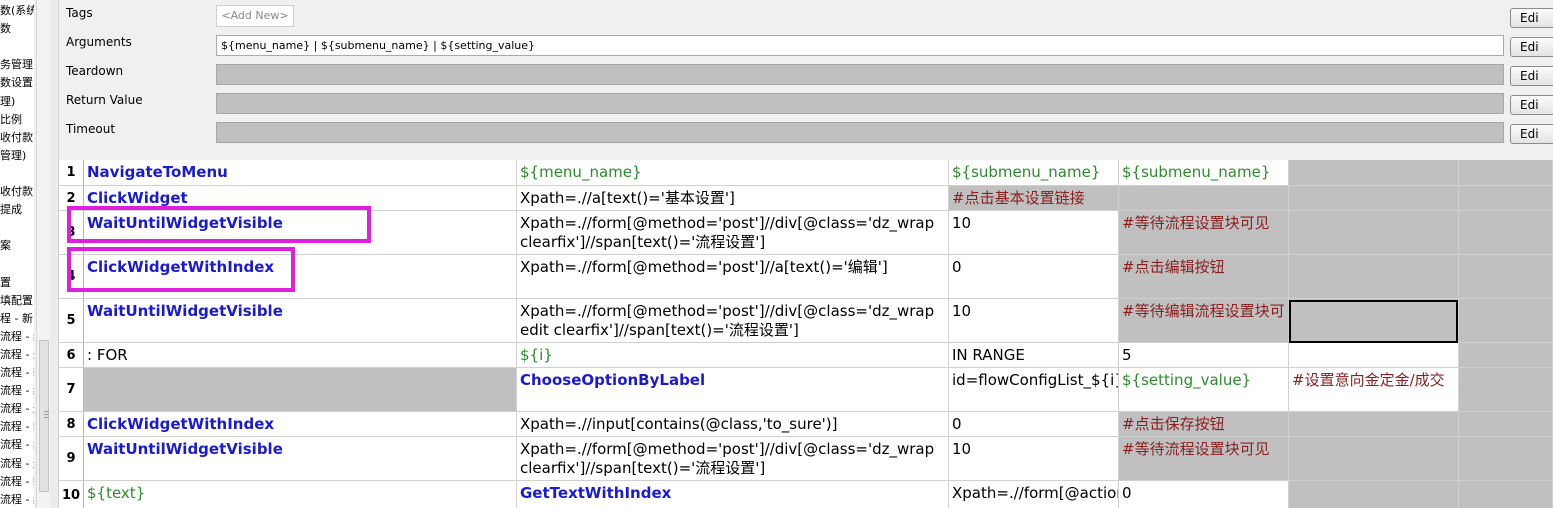 This screenshot has height=508, width=1553. Describe the element at coordinates (733, 198) in the screenshot. I see `table-cell: Xpath=.//a[text()='基本设置']` at that location.